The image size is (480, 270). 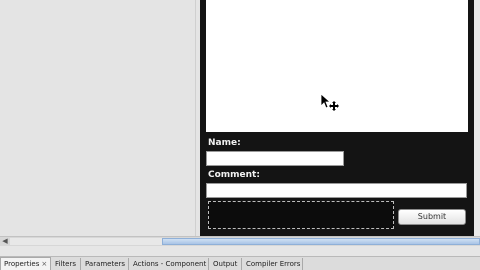 I want to click on scroll-track, so click(x=86, y=241).